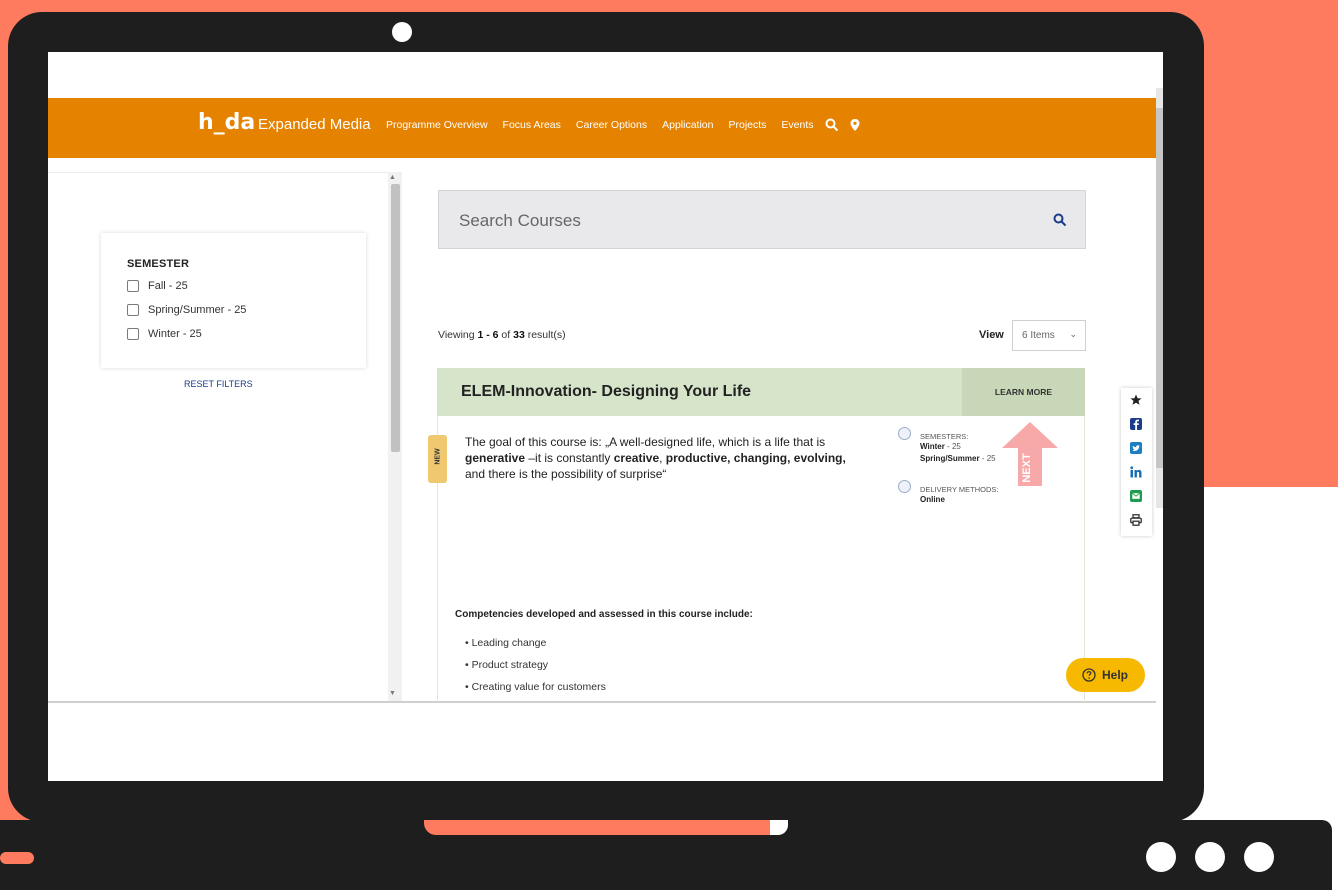  I want to click on competency-item: • Leading change, so click(506, 643).